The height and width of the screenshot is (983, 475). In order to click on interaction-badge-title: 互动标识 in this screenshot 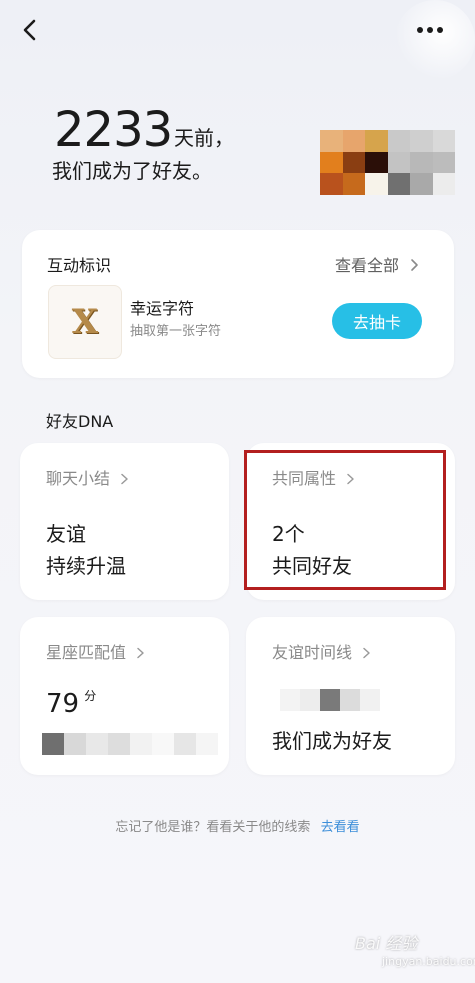, I will do `click(79, 265)`.